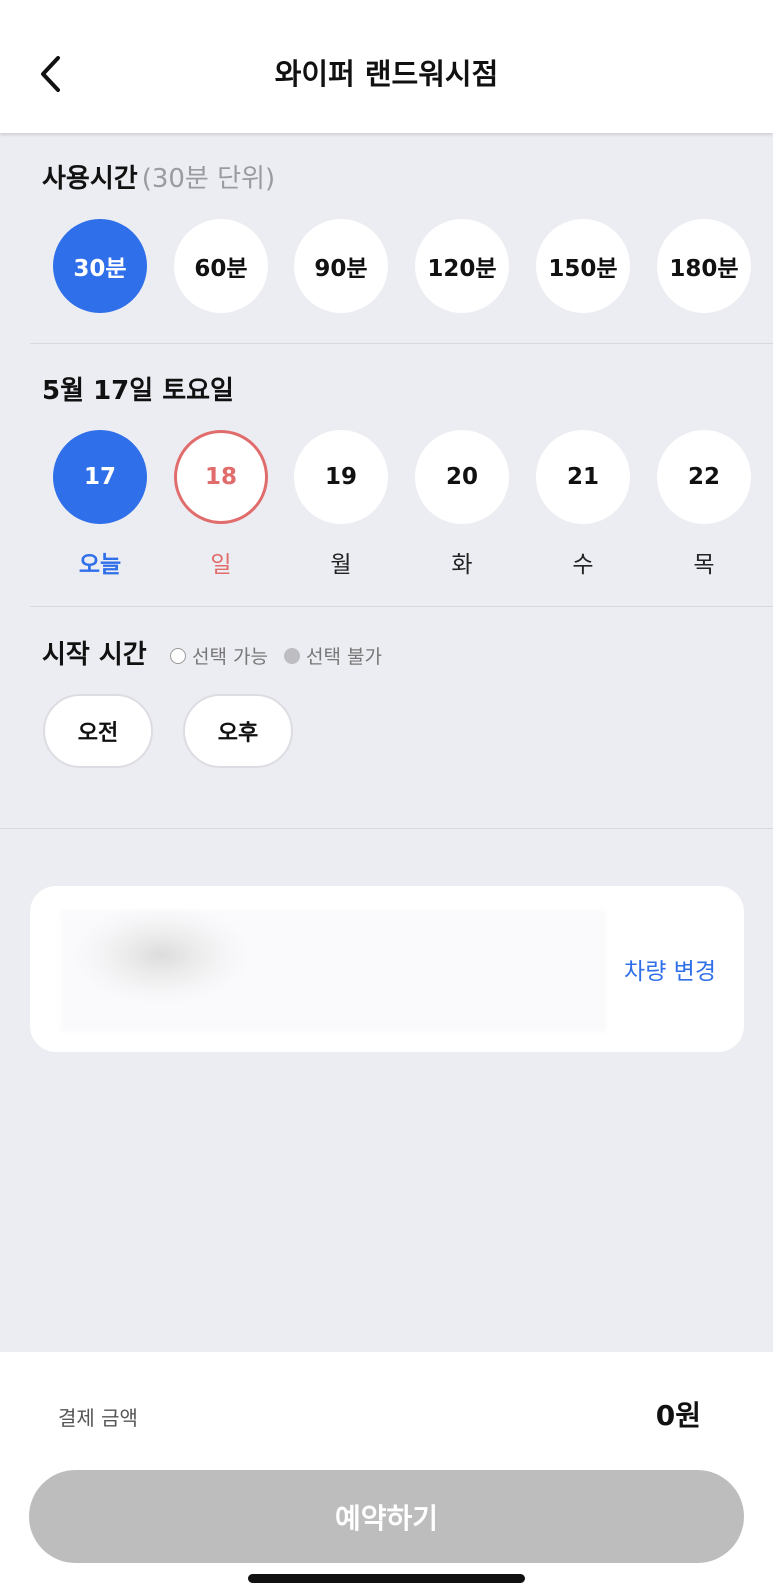 This screenshot has height=1596, width=773. I want to click on availability-legend: 선택 가능 선택 불가, so click(276, 655).